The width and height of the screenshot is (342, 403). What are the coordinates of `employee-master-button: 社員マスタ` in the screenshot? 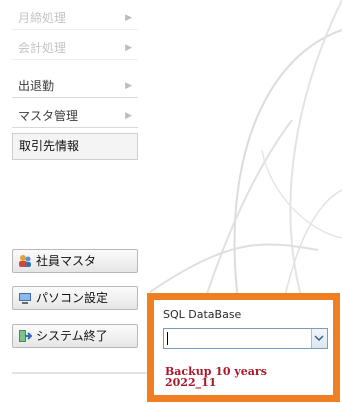 It's located at (75, 261).